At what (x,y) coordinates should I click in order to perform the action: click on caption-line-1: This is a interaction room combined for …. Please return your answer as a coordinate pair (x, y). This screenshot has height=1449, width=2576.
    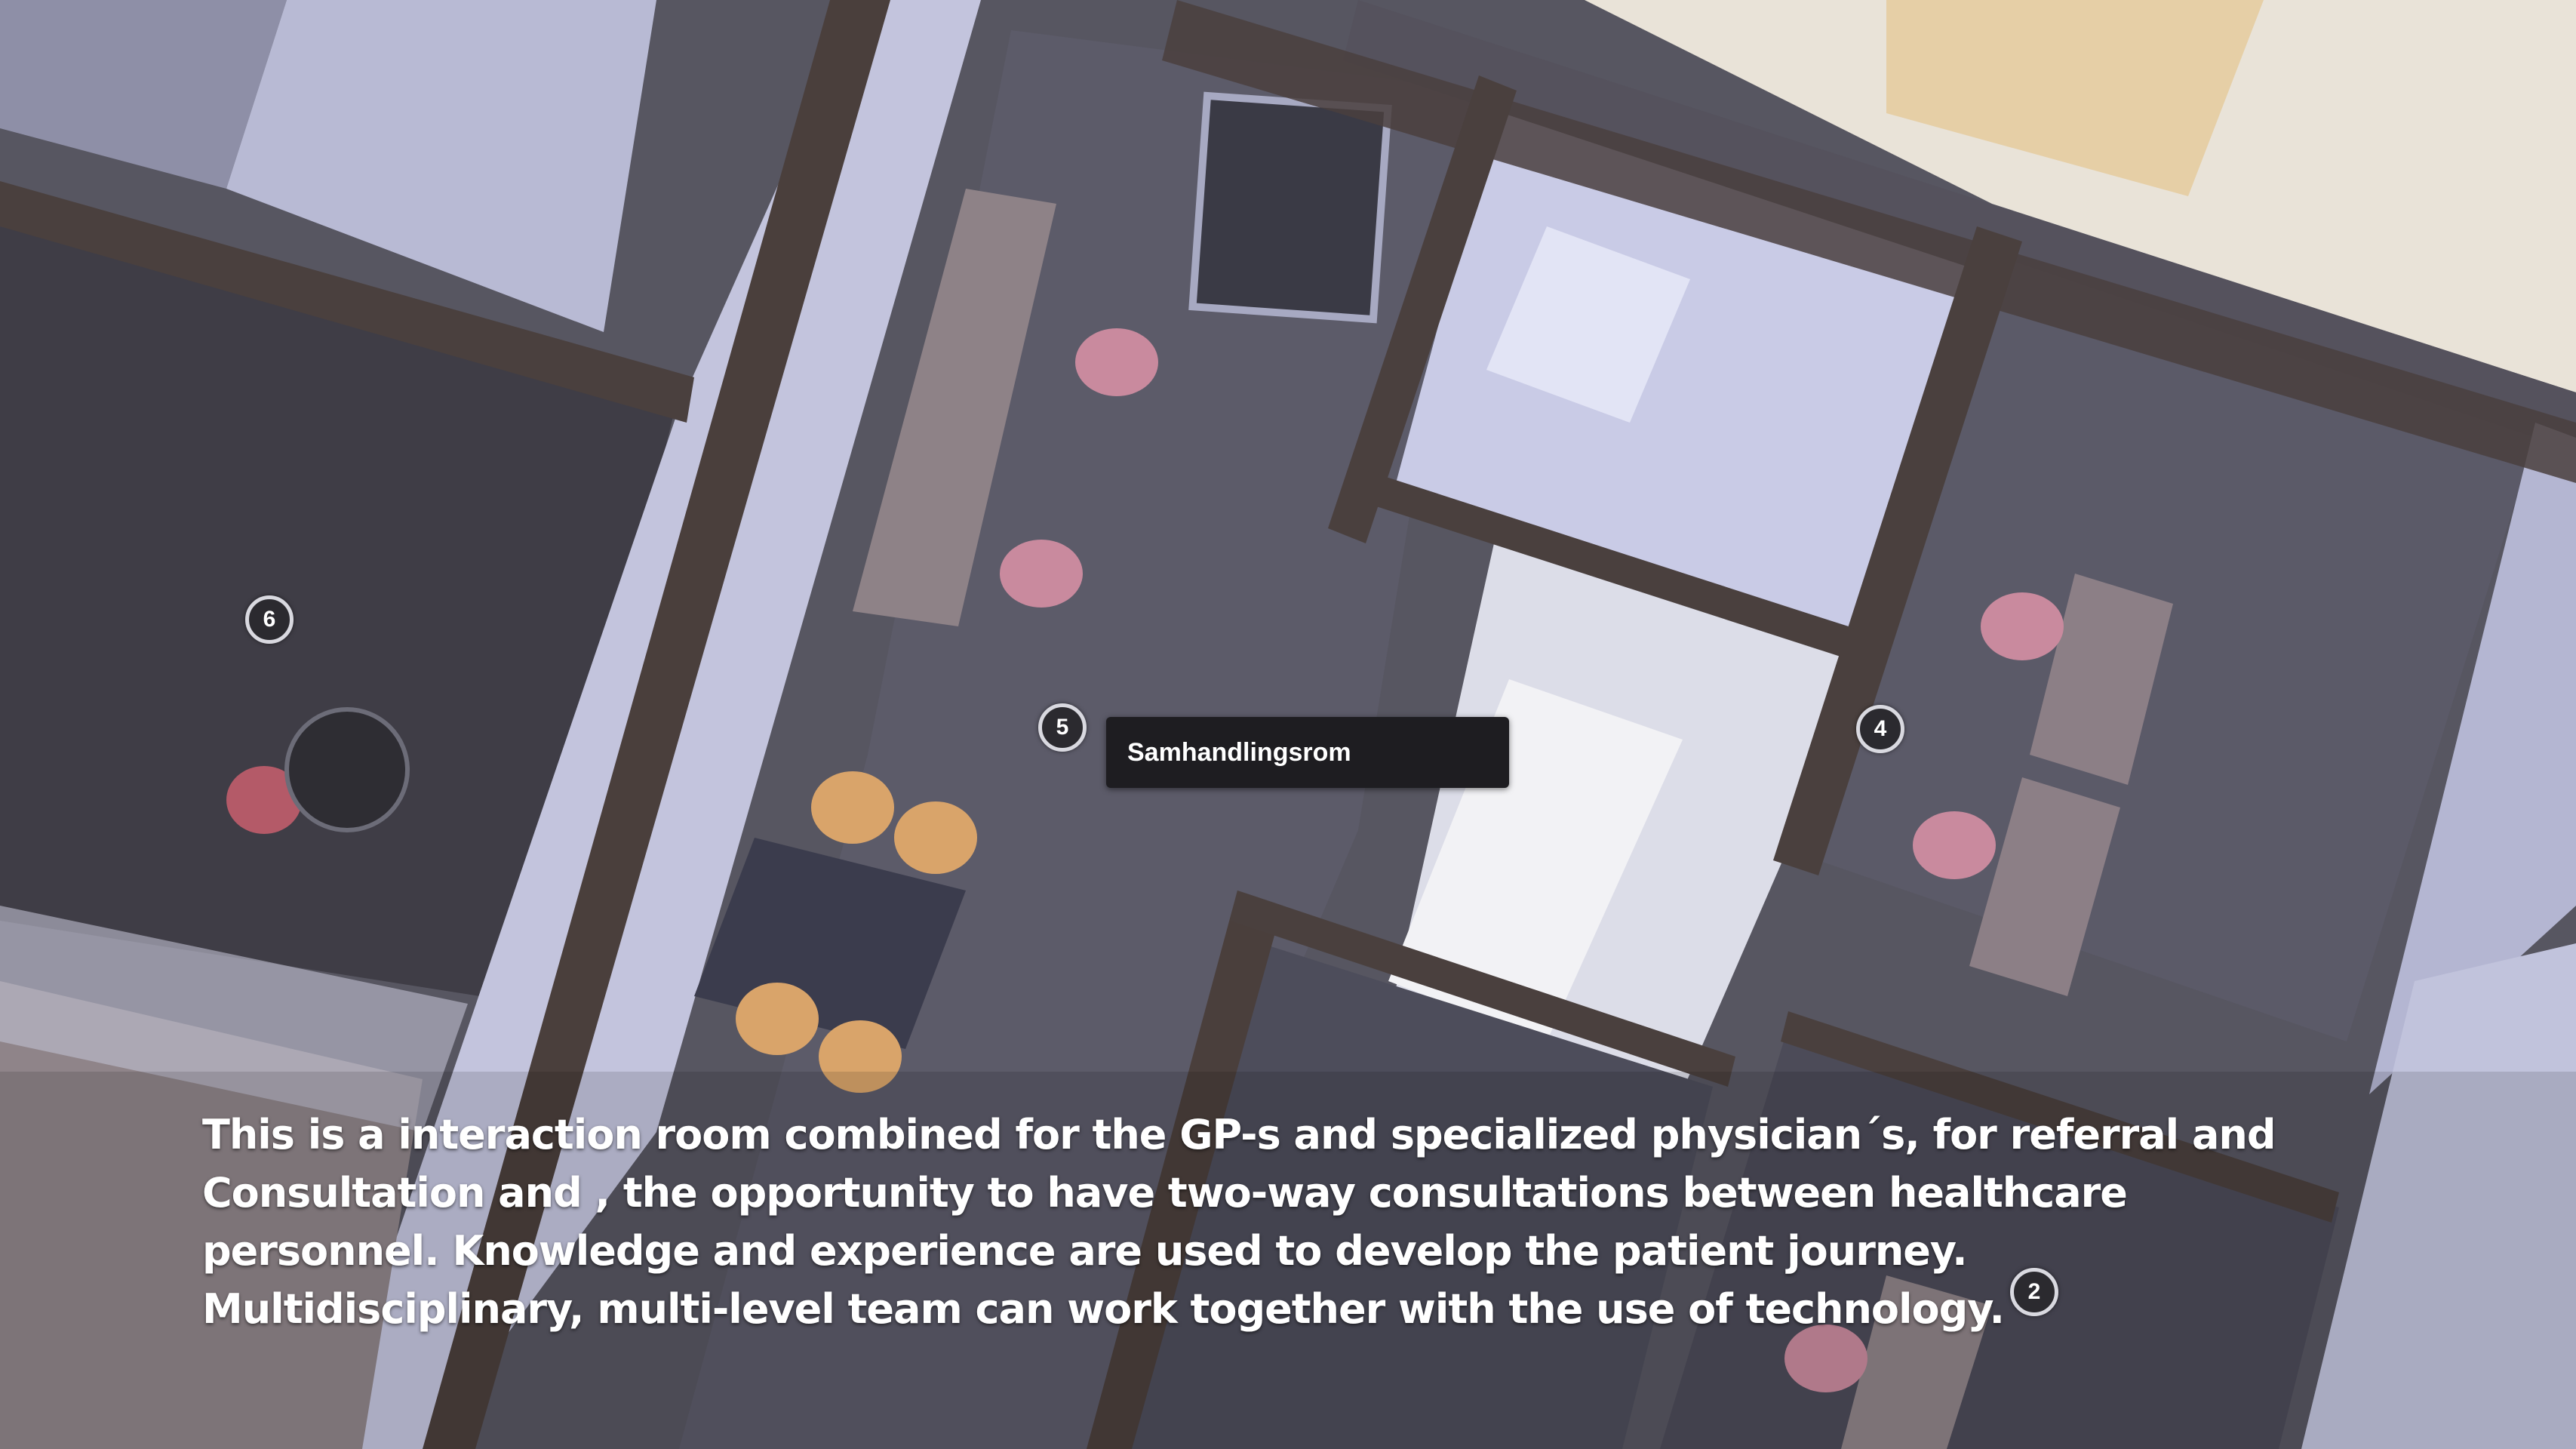
    Looking at the image, I should click on (1239, 1134).